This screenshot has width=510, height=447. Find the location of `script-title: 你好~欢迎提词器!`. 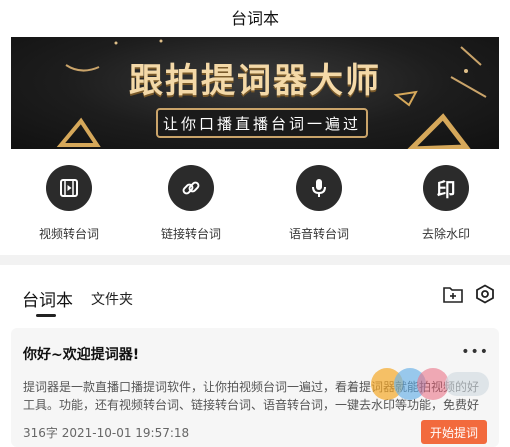

script-title: 你好~欢迎提词器! is located at coordinates (81, 355).